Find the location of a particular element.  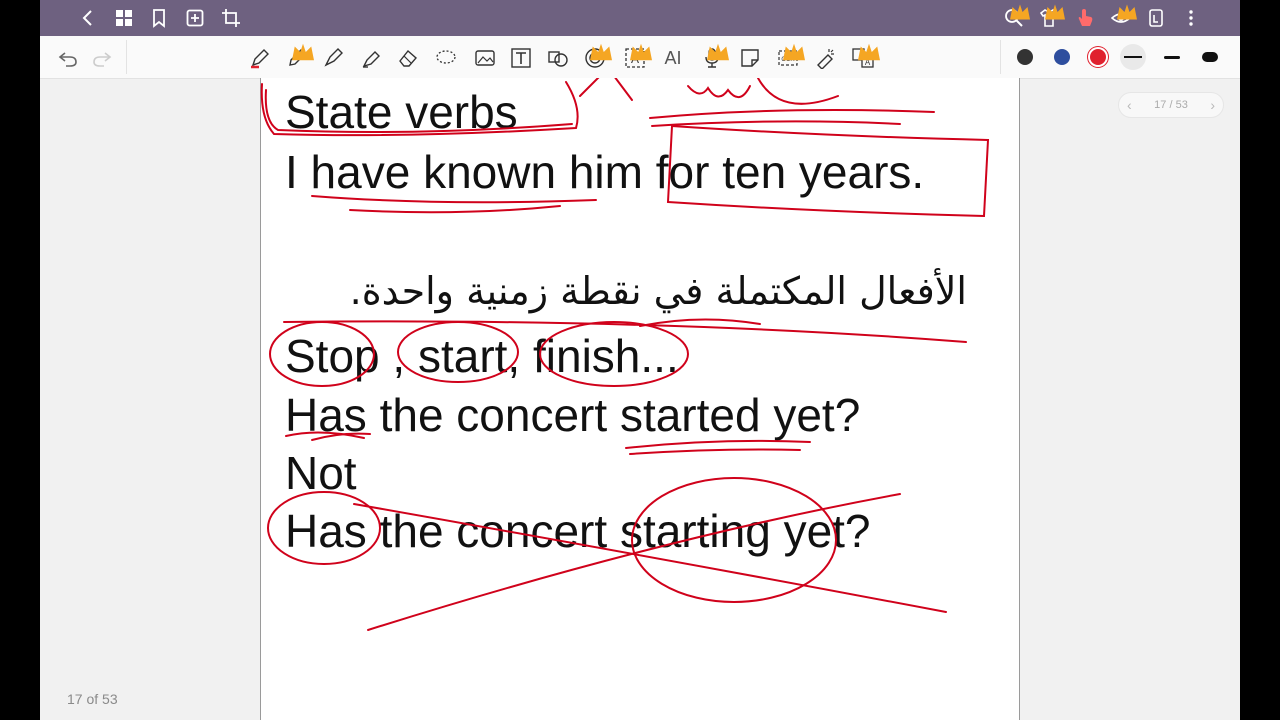

page-line-1: State verbs is located at coordinates (401, 112).